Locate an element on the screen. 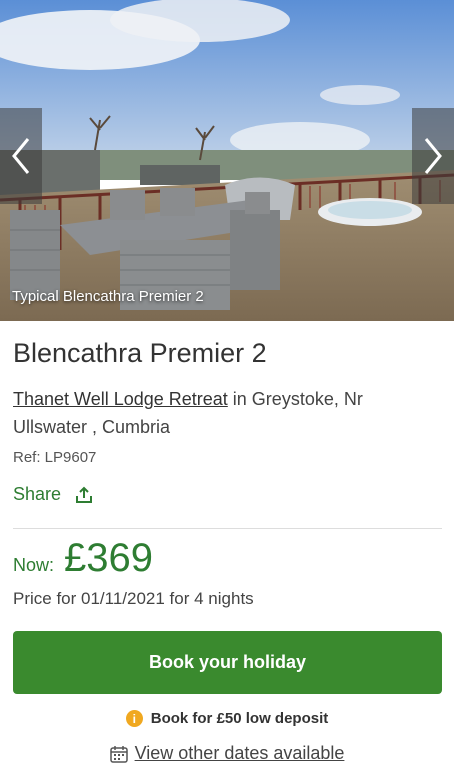 The height and width of the screenshot is (768, 454). share-button: Share is located at coordinates (53, 494).